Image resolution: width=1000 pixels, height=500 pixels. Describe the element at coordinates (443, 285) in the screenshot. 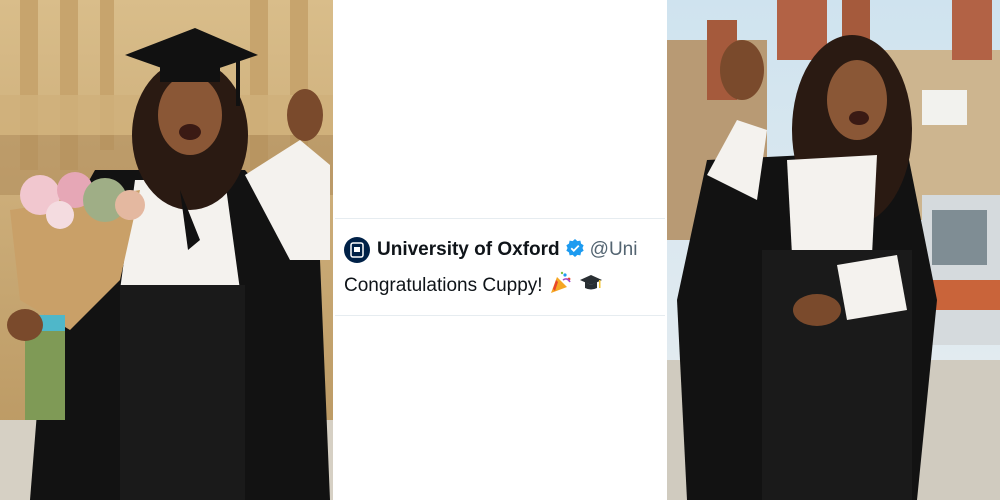

I see `tweet-text-content: Congratulations Cuppy!` at that location.